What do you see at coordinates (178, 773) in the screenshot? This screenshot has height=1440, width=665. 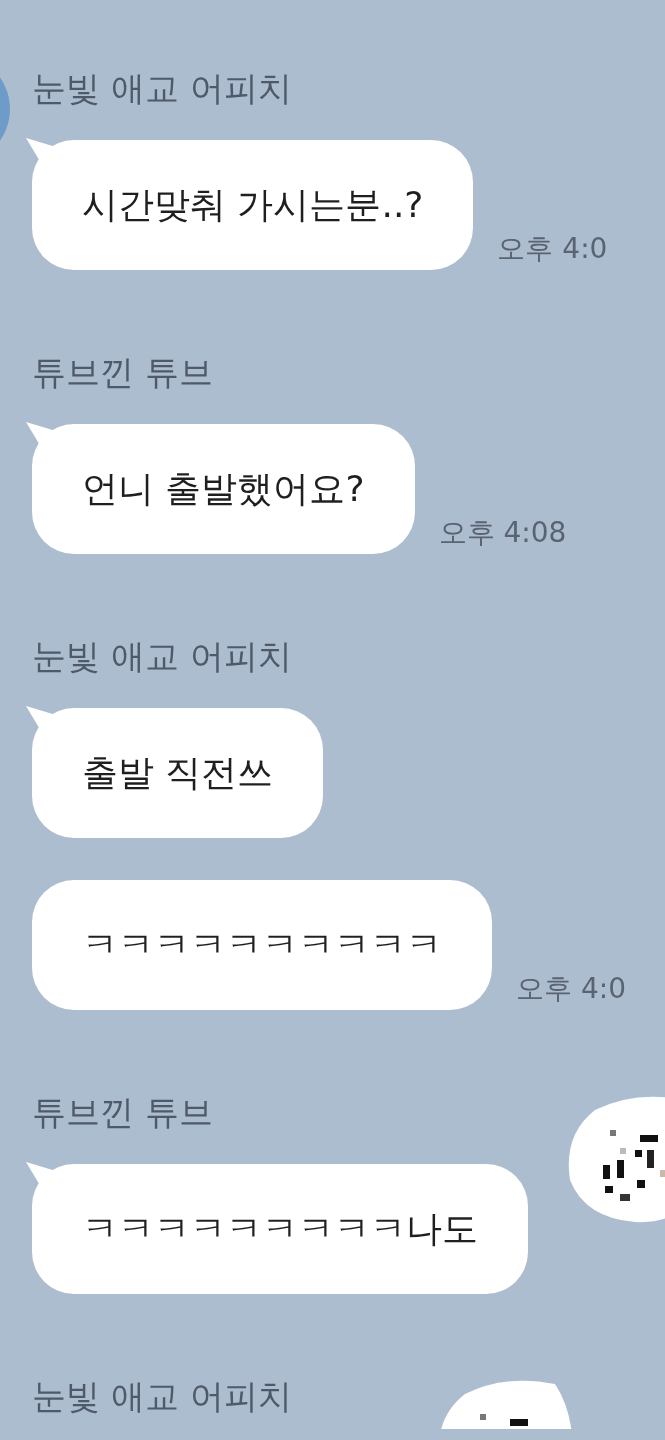 I see `message-bubble: 출발 직전쓰` at bounding box center [178, 773].